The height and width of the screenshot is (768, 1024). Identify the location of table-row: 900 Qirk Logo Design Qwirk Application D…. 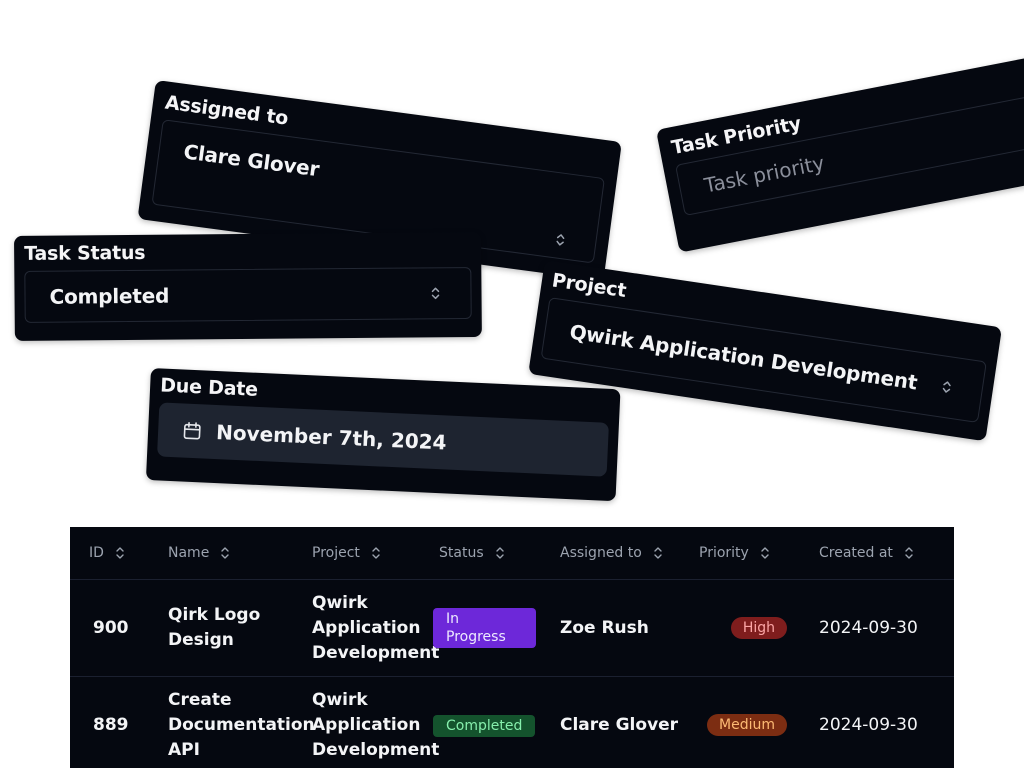
(512, 628).